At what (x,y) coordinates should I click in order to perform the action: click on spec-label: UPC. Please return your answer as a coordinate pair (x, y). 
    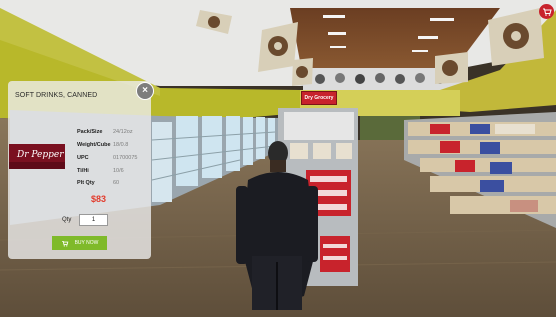
    Looking at the image, I should click on (83, 158).